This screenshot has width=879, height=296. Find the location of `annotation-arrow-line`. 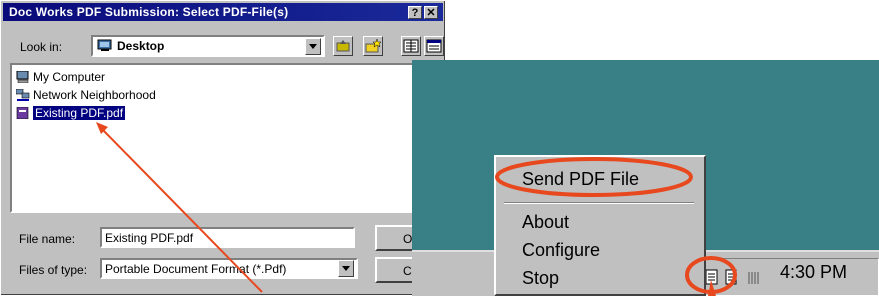

annotation-arrow-line is located at coordinates (181, 210).